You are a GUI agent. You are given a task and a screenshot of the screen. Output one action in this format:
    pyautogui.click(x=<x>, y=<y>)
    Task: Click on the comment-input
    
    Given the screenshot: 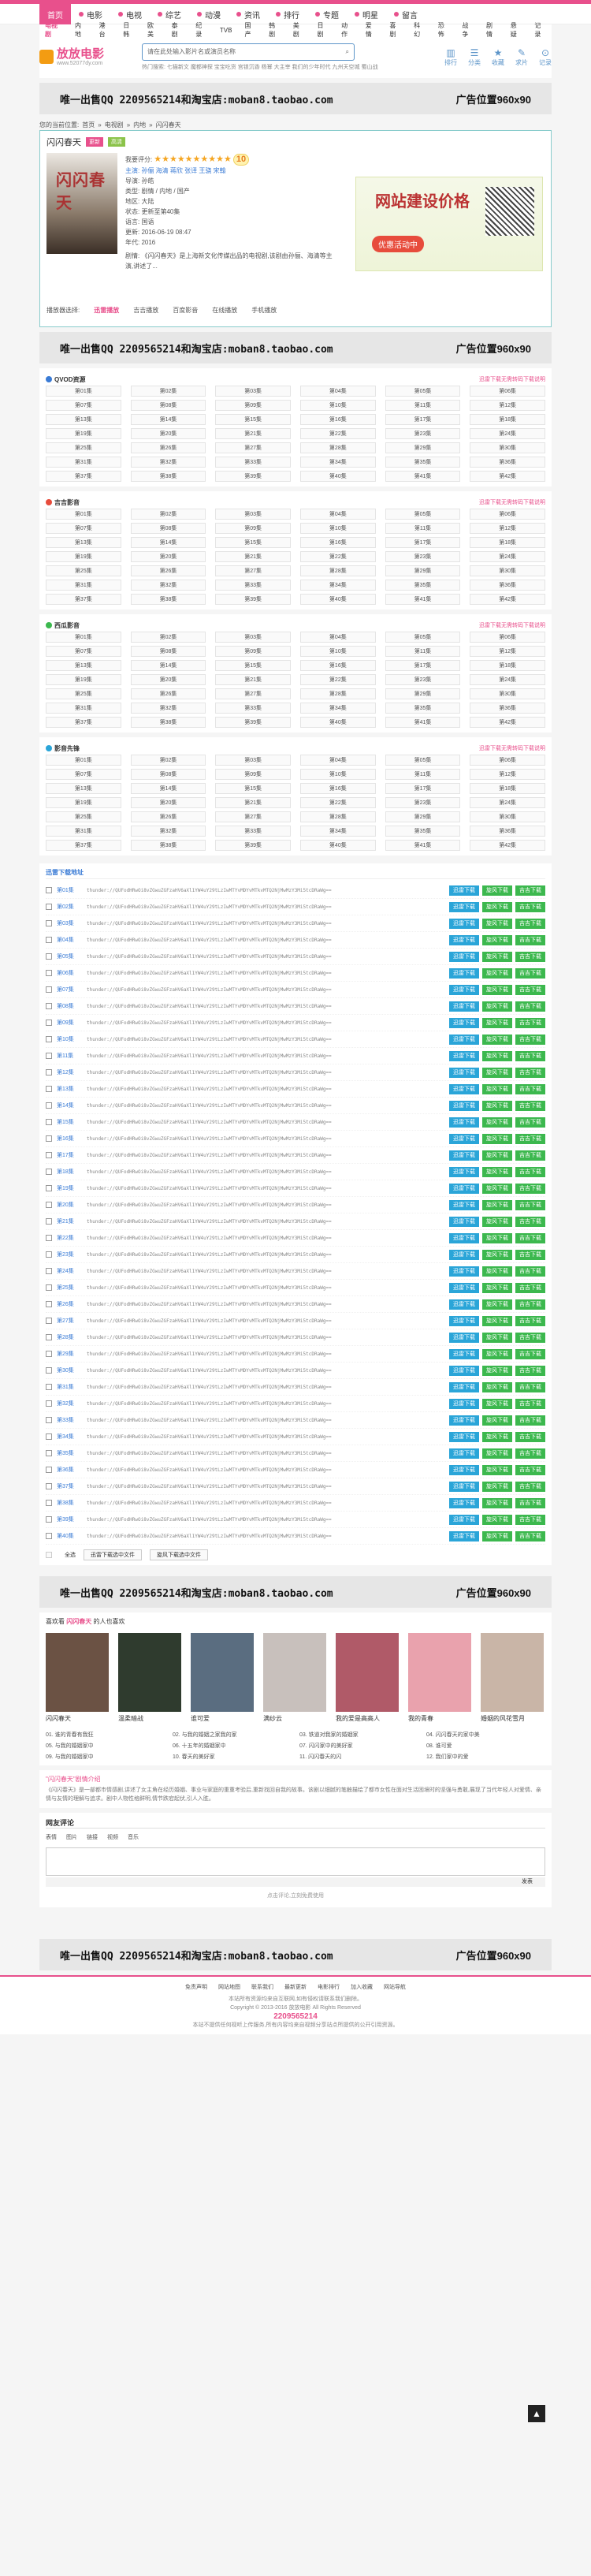 What is the action you would take?
    pyautogui.click(x=295, y=1862)
    